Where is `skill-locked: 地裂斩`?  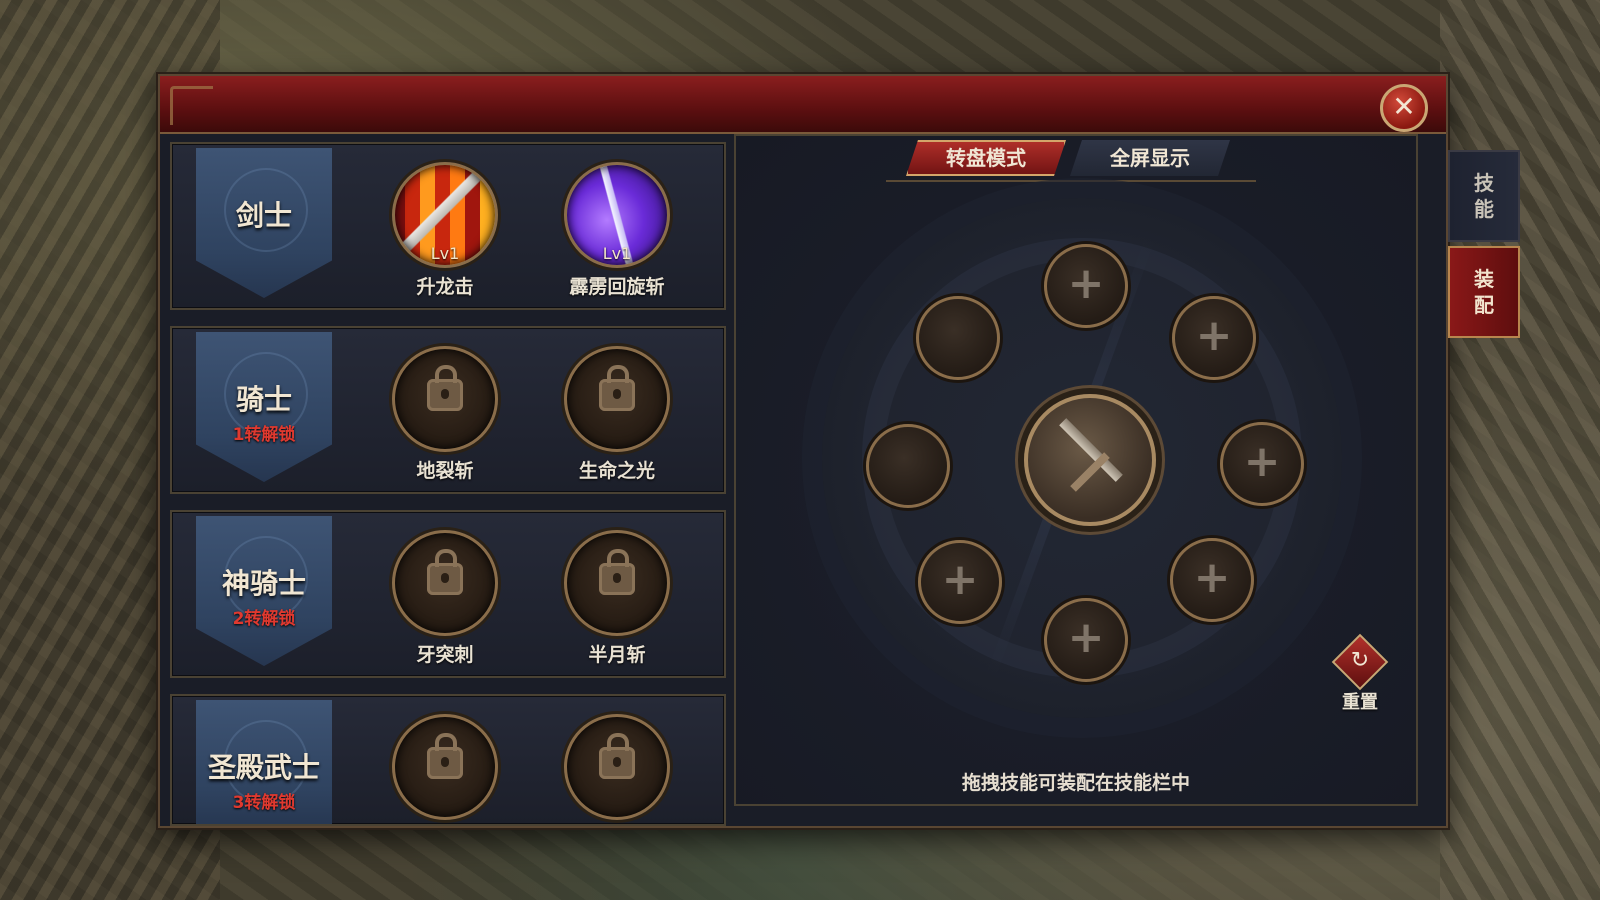
skill-locked: 地裂斩 is located at coordinates (445, 414).